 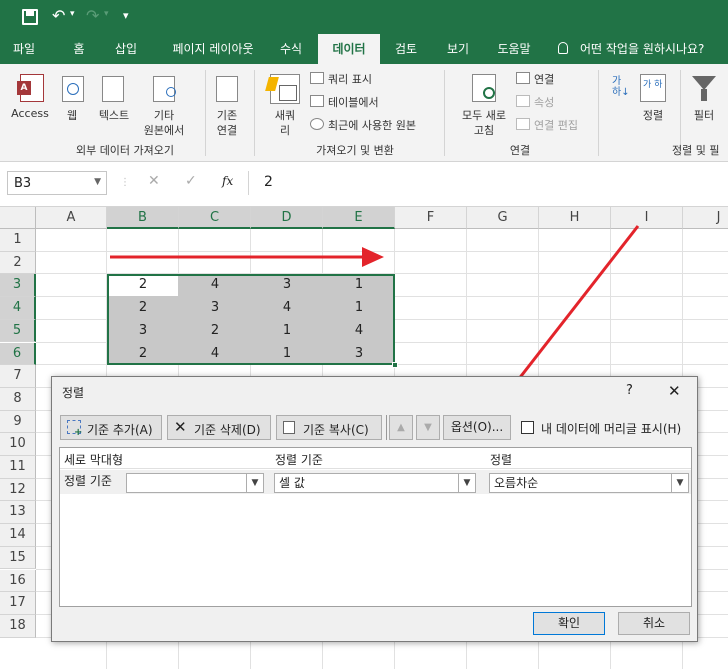 What do you see at coordinates (569, 623) in the screenshot?
I see `ok-button: 확인` at bounding box center [569, 623].